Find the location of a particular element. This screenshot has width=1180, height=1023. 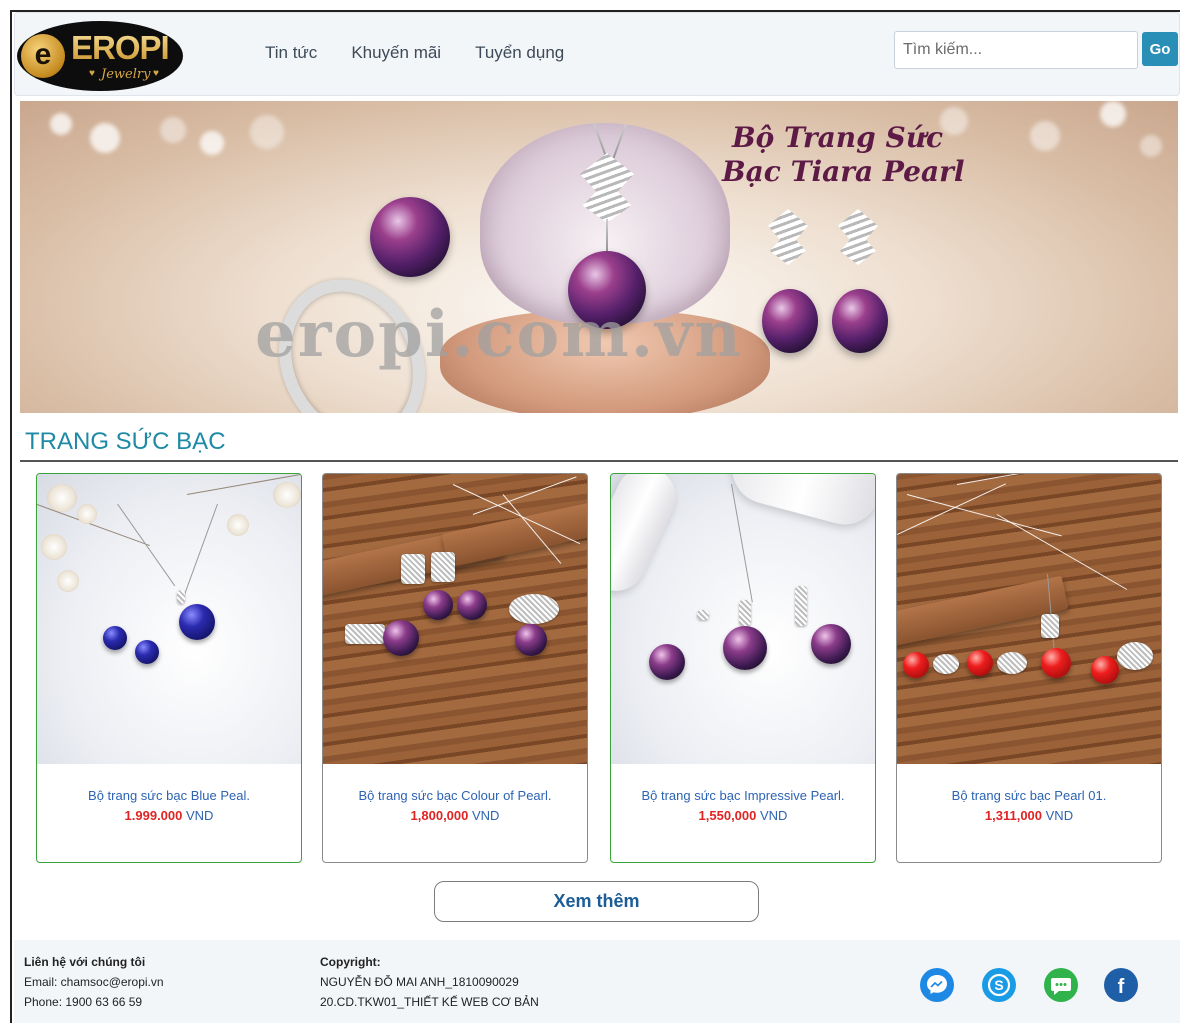

search-input is located at coordinates (1016, 50).